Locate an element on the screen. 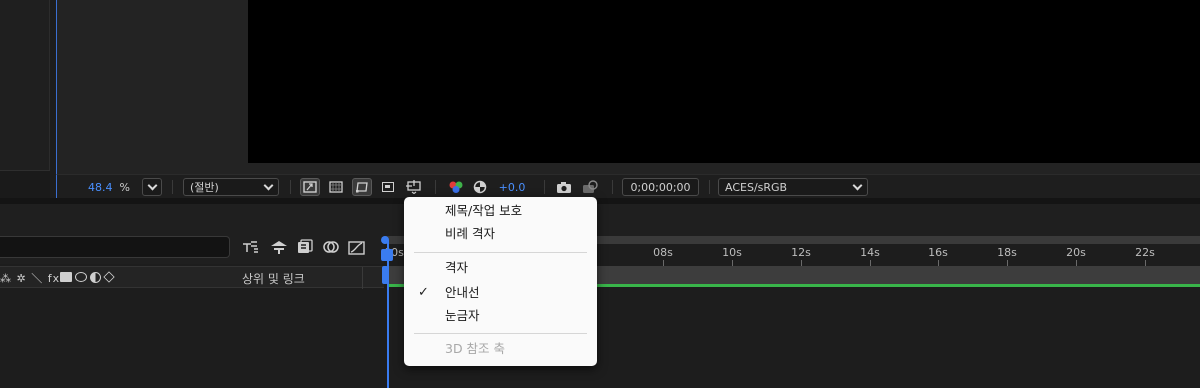 This screenshot has height=388, width=1200. region-of-interest-icon is located at coordinates (388, 187).